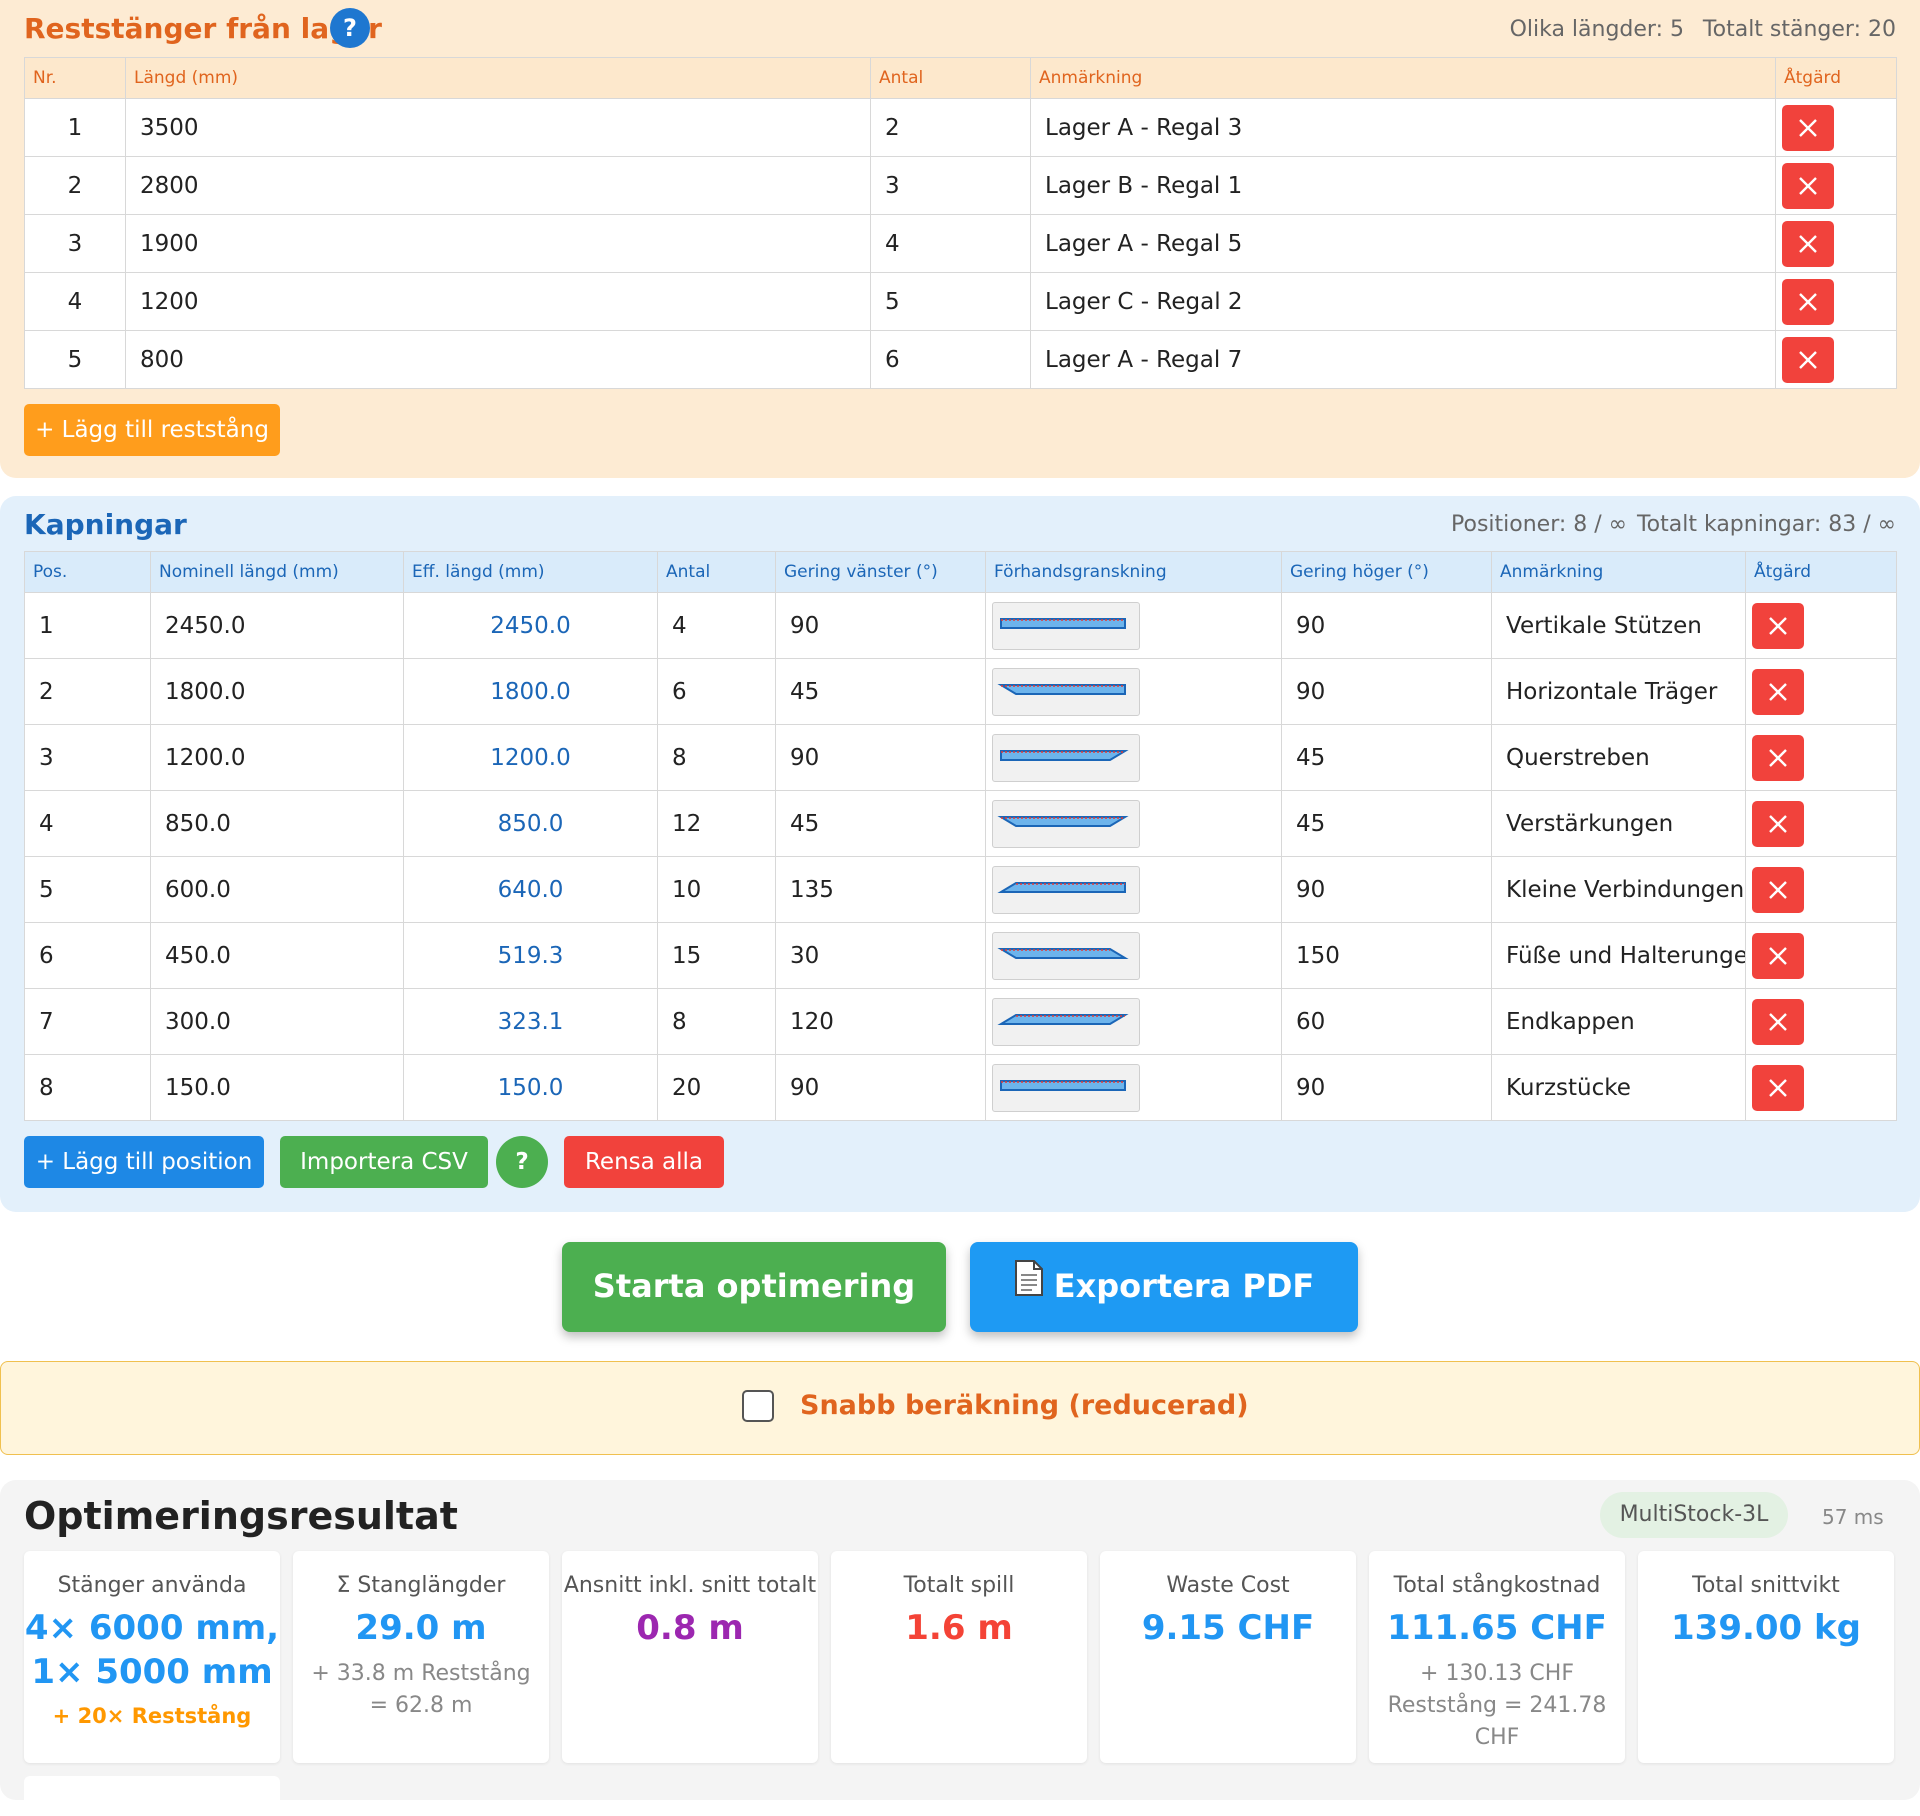 Image resolution: width=1920 pixels, height=1816 pixels. Describe the element at coordinates (950, 243) in the screenshot. I see `stock-quantity-input: 4` at that location.